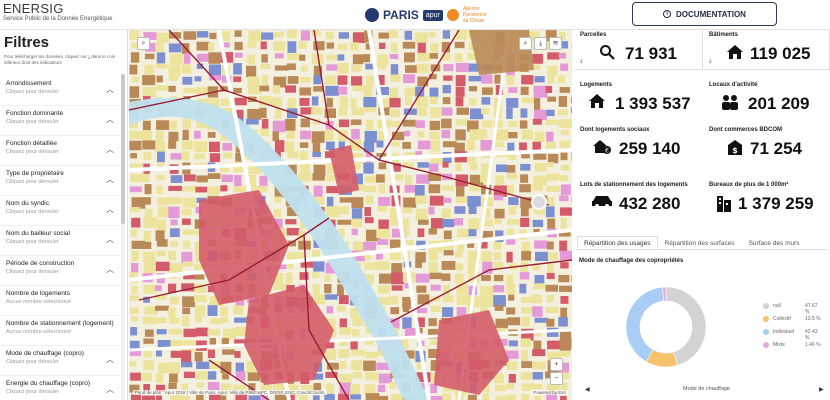  What do you see at coordinates (793, 334) in the screenshot?
I see `legend-item: Individuel 42.43 %` at bounding box center [793, 334].